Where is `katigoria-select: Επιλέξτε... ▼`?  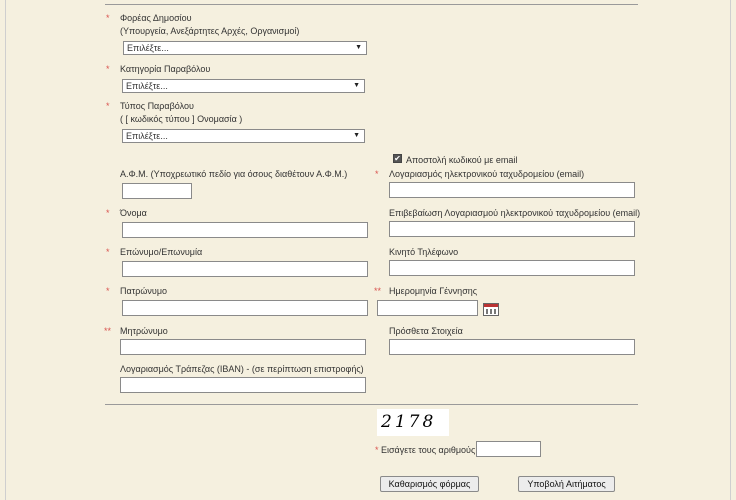 katigoria-select: Επιλέξτε... ▼ is located at coordinates (243, 86).